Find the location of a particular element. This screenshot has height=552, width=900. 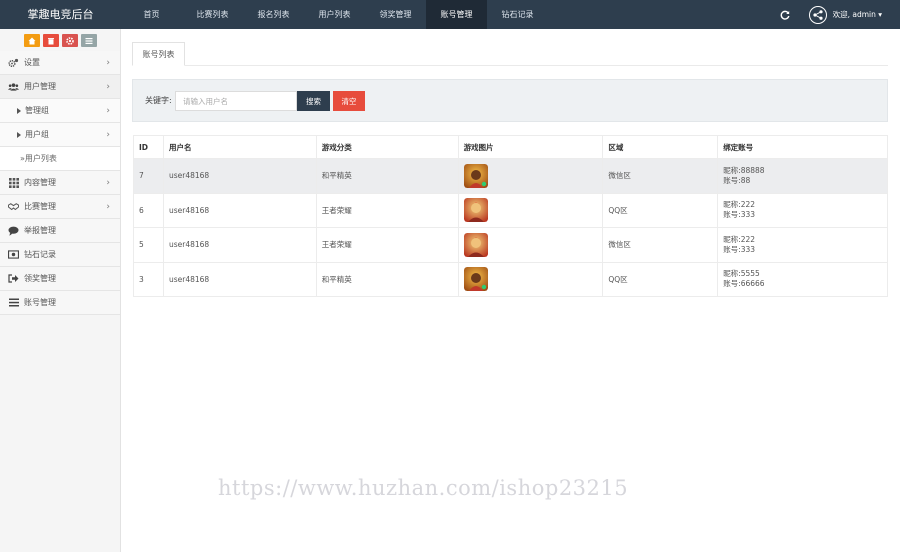

table-row: 3 user48168 和平精英 QQ区 昵称:5555 账号:66666 is located at coordinates (510, 279).